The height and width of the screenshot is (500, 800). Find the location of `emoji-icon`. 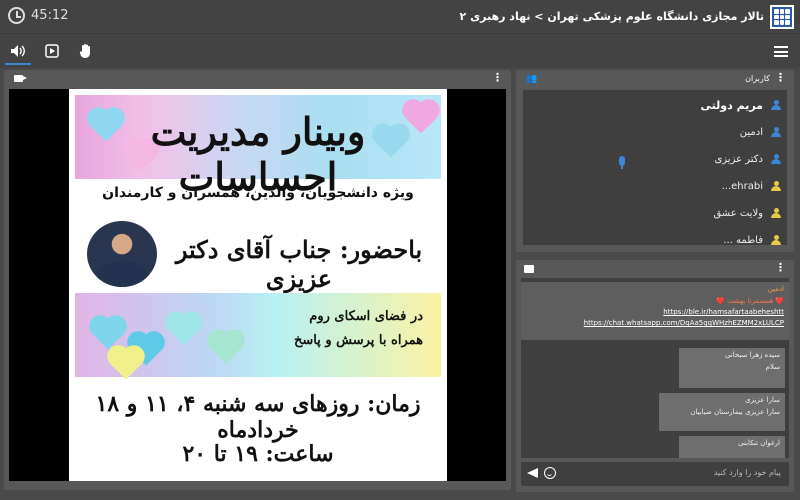

emoji-icon is located at coordinates (550, 473).